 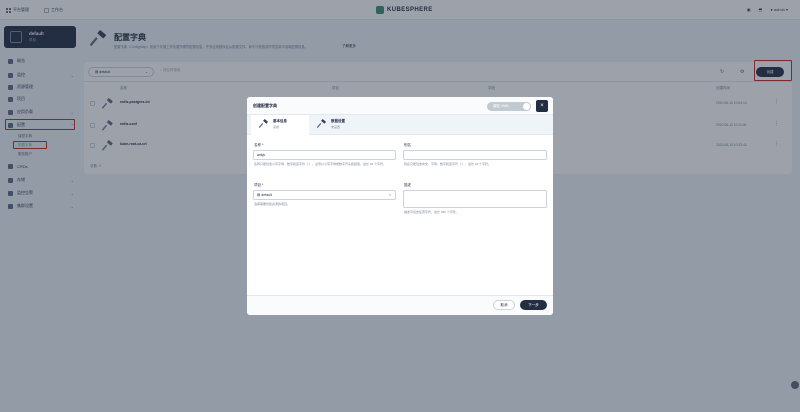 What do you see at coordinates (431, 212) in the screenshot?
I see `description-help: 描述可包含任意字符，最长 256 个字符。` at bounding box center [431, 212].